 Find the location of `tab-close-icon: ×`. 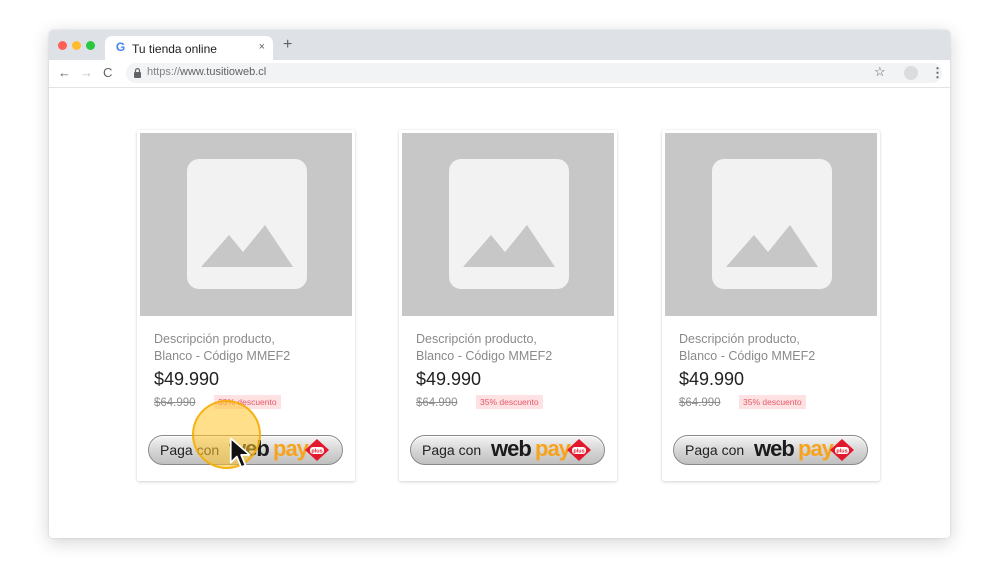

tab-close-icon: × is located at coordinates (262, 47).